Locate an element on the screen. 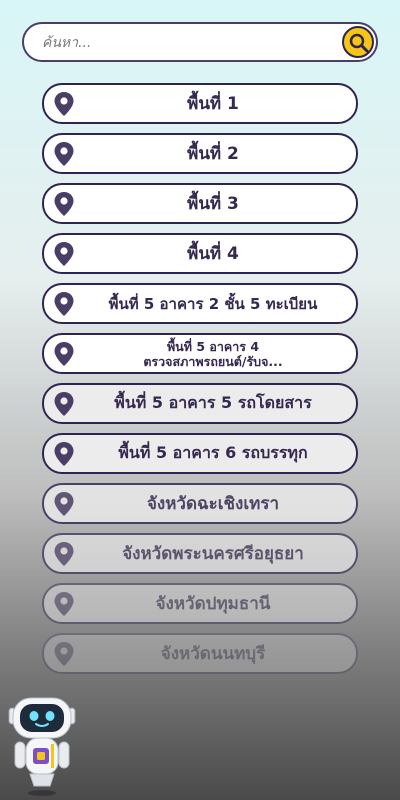  list-item: พื้นที่ 1 is located at coordinates (200, 103).